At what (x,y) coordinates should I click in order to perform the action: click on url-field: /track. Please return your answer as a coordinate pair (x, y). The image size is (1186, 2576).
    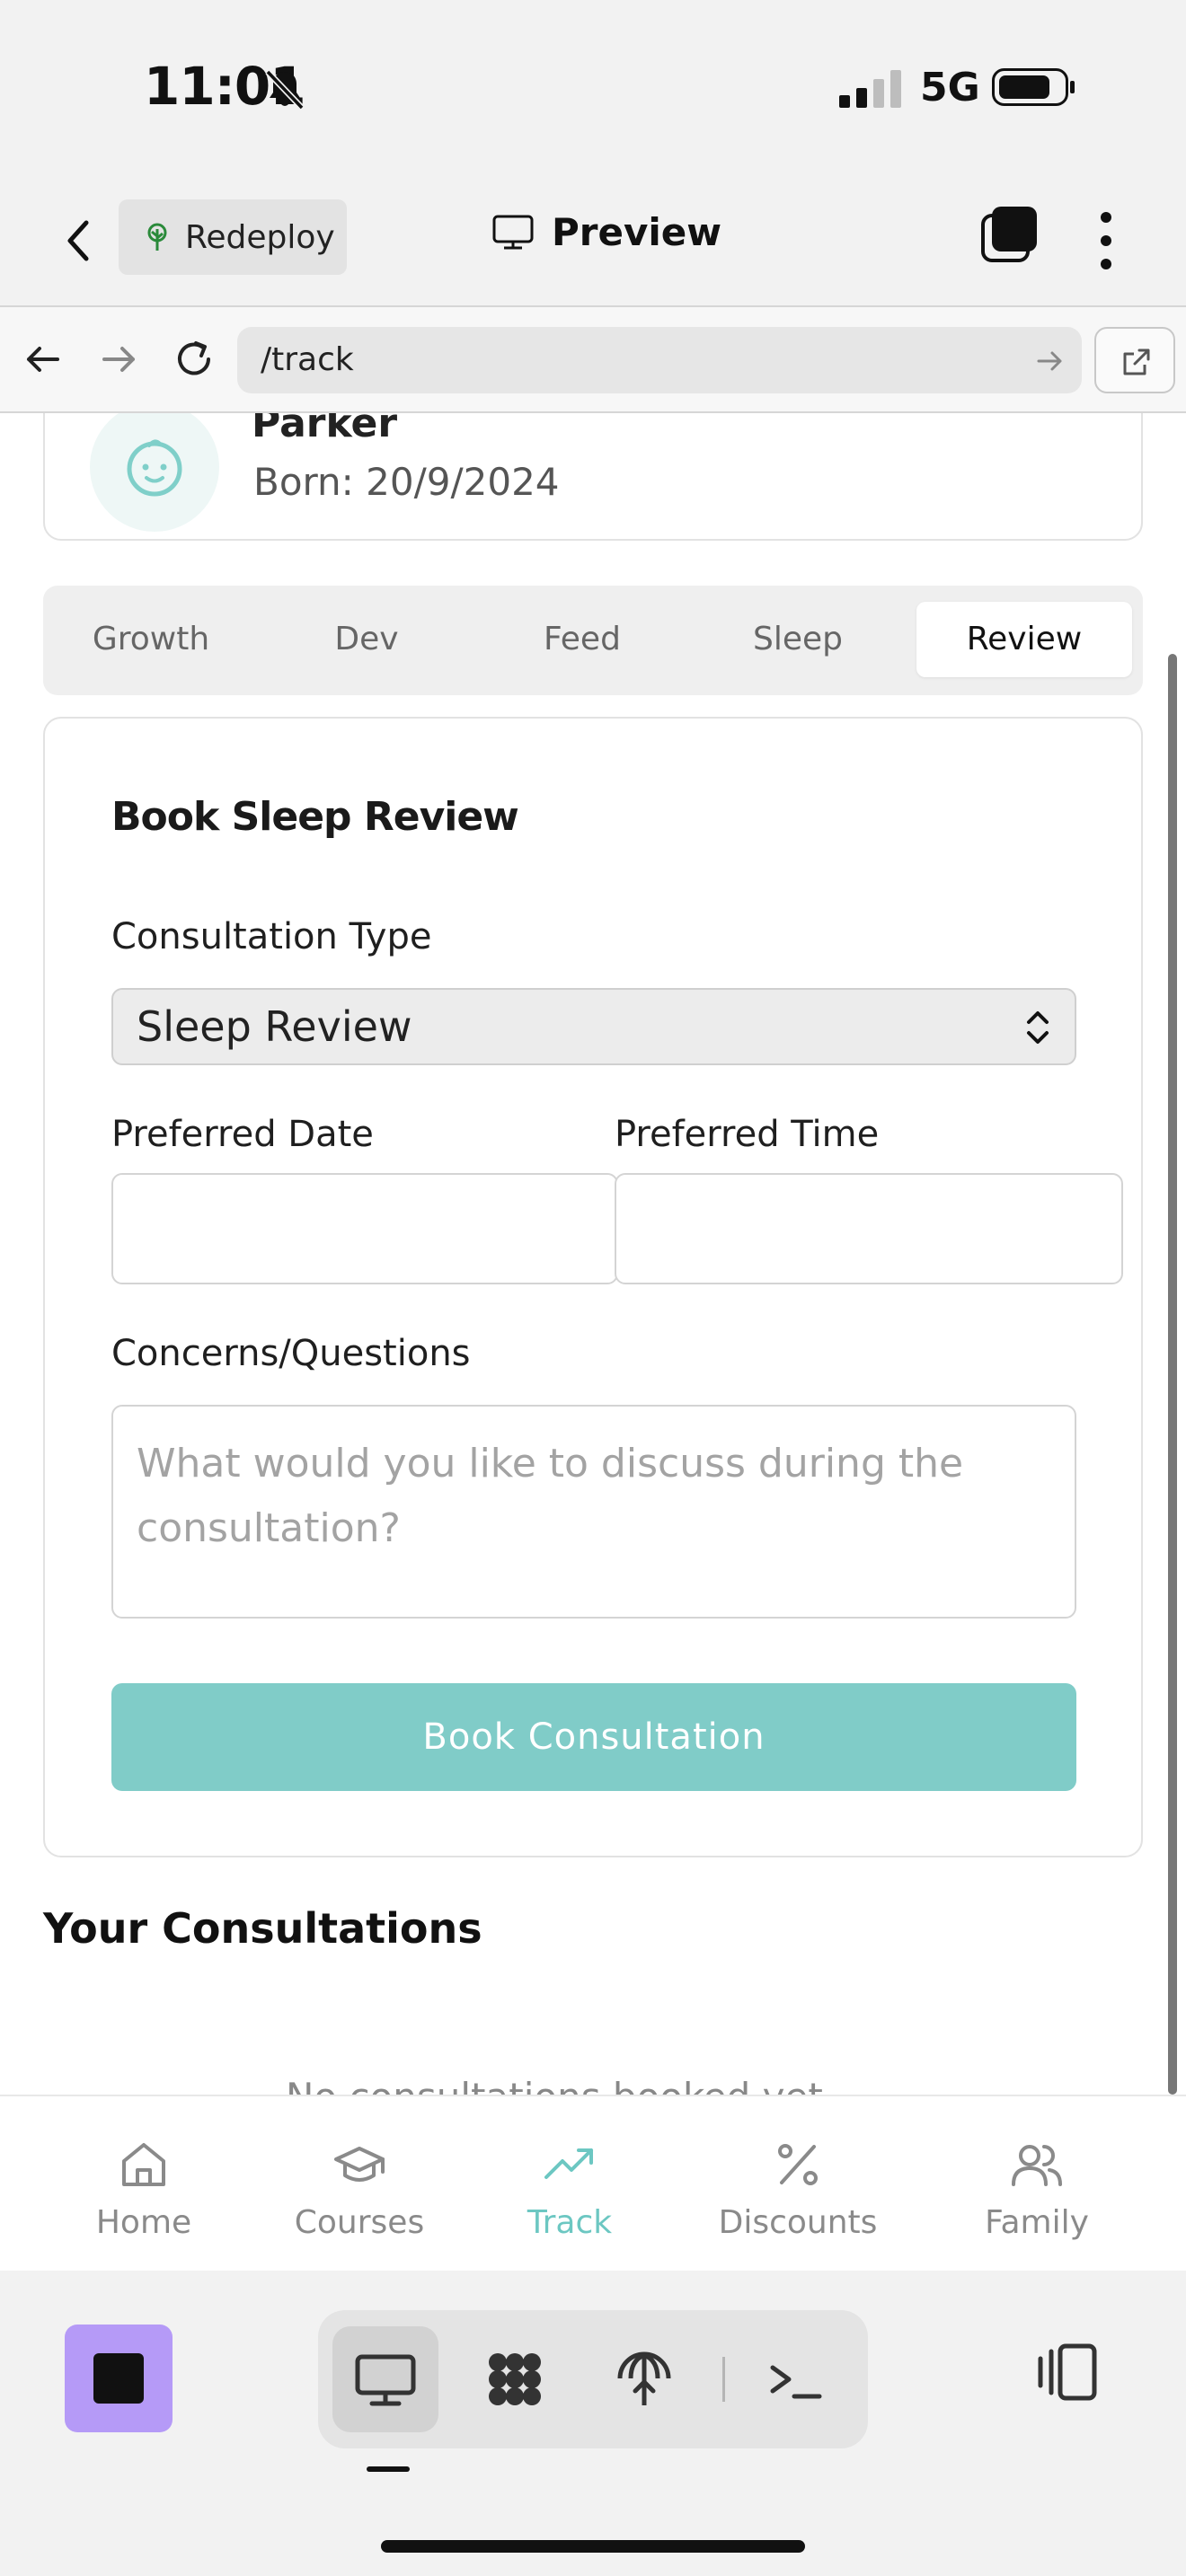
    Looking at the image, I should click on (659, 360).